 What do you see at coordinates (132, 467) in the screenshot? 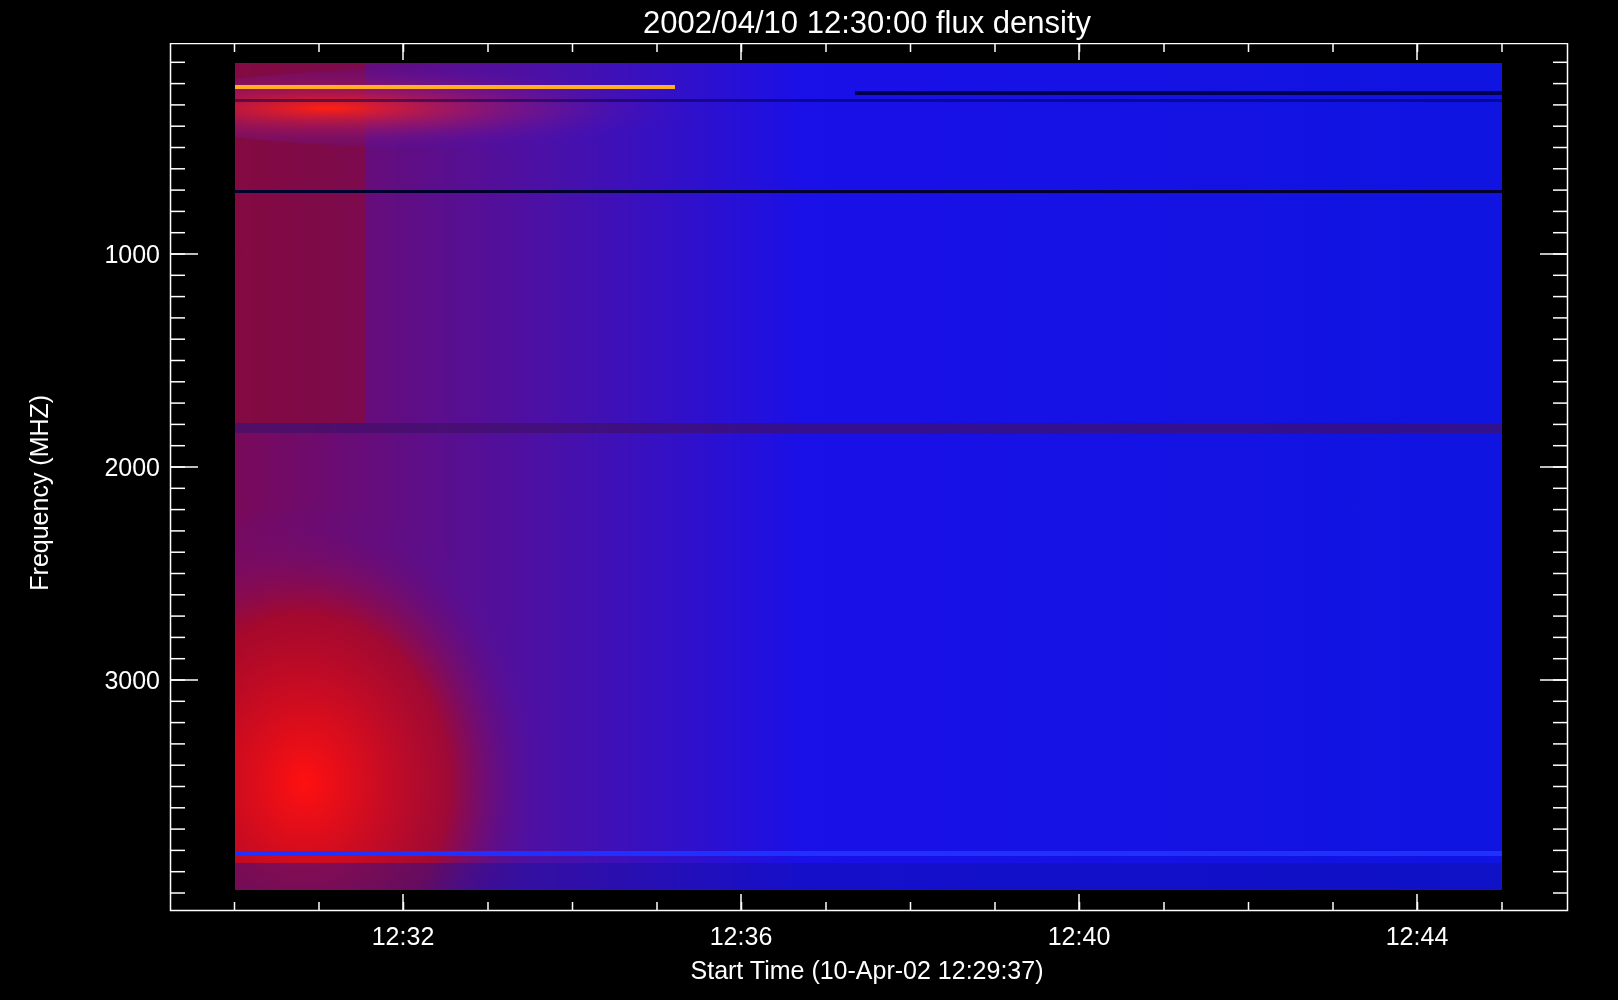
I see `y-tick-label: 2000` at bounding box center [132, 467].